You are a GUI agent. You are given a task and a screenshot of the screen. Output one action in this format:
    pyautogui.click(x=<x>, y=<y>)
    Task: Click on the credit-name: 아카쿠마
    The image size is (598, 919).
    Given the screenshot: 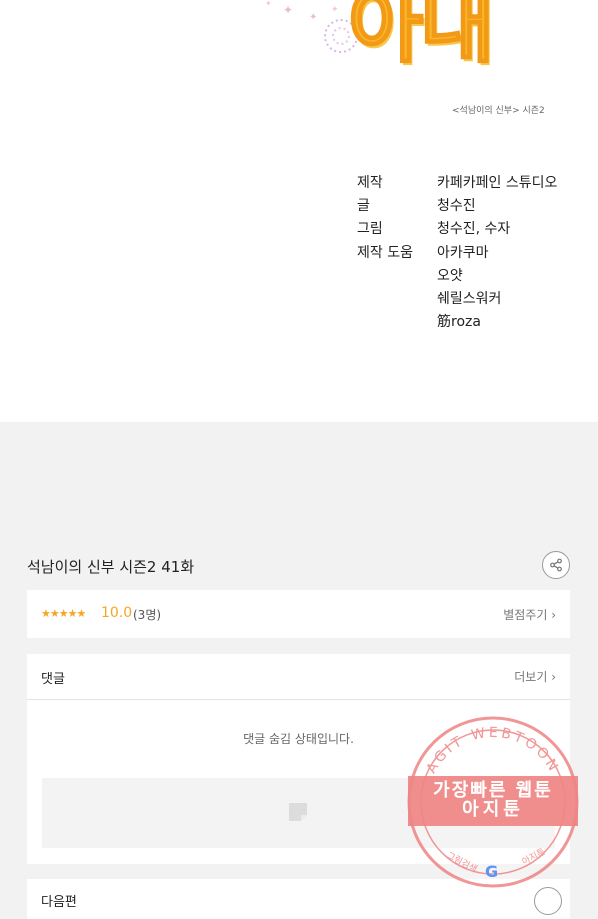 What is the action you would take?
    pyautogui.click(x=463, y=252)
    